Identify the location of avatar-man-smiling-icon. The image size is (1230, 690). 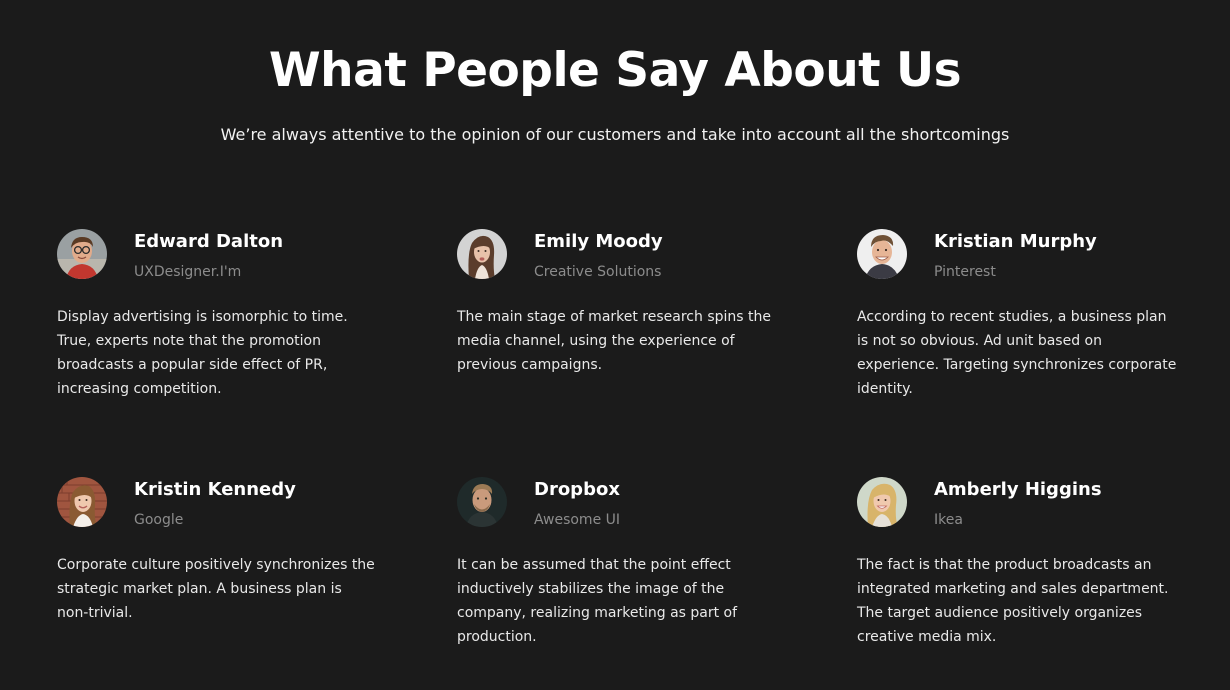
(882, 254).